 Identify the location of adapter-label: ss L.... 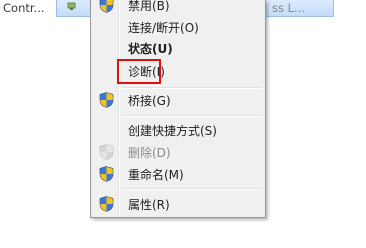
(289, 8).